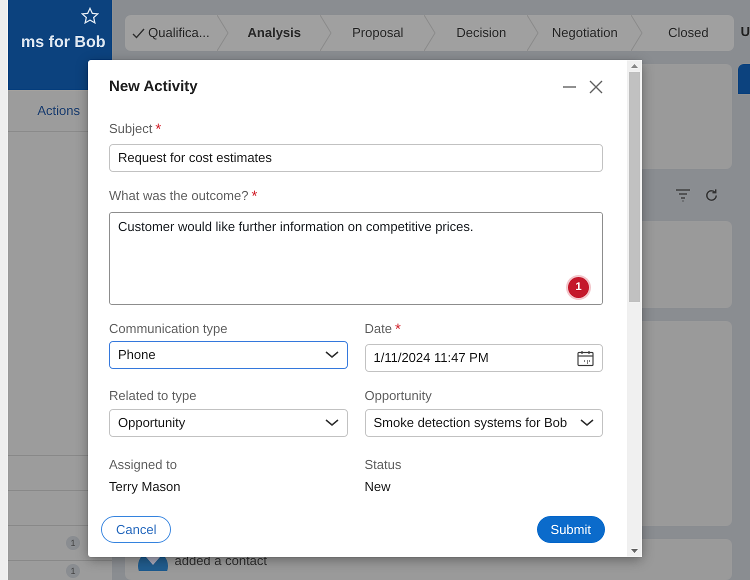 This screenshot has height=580, width=750. What do you see at coordinates (153, 87) in the screenshot?
I see `dialog-title: New Activity` at bounding box center [153, 87].